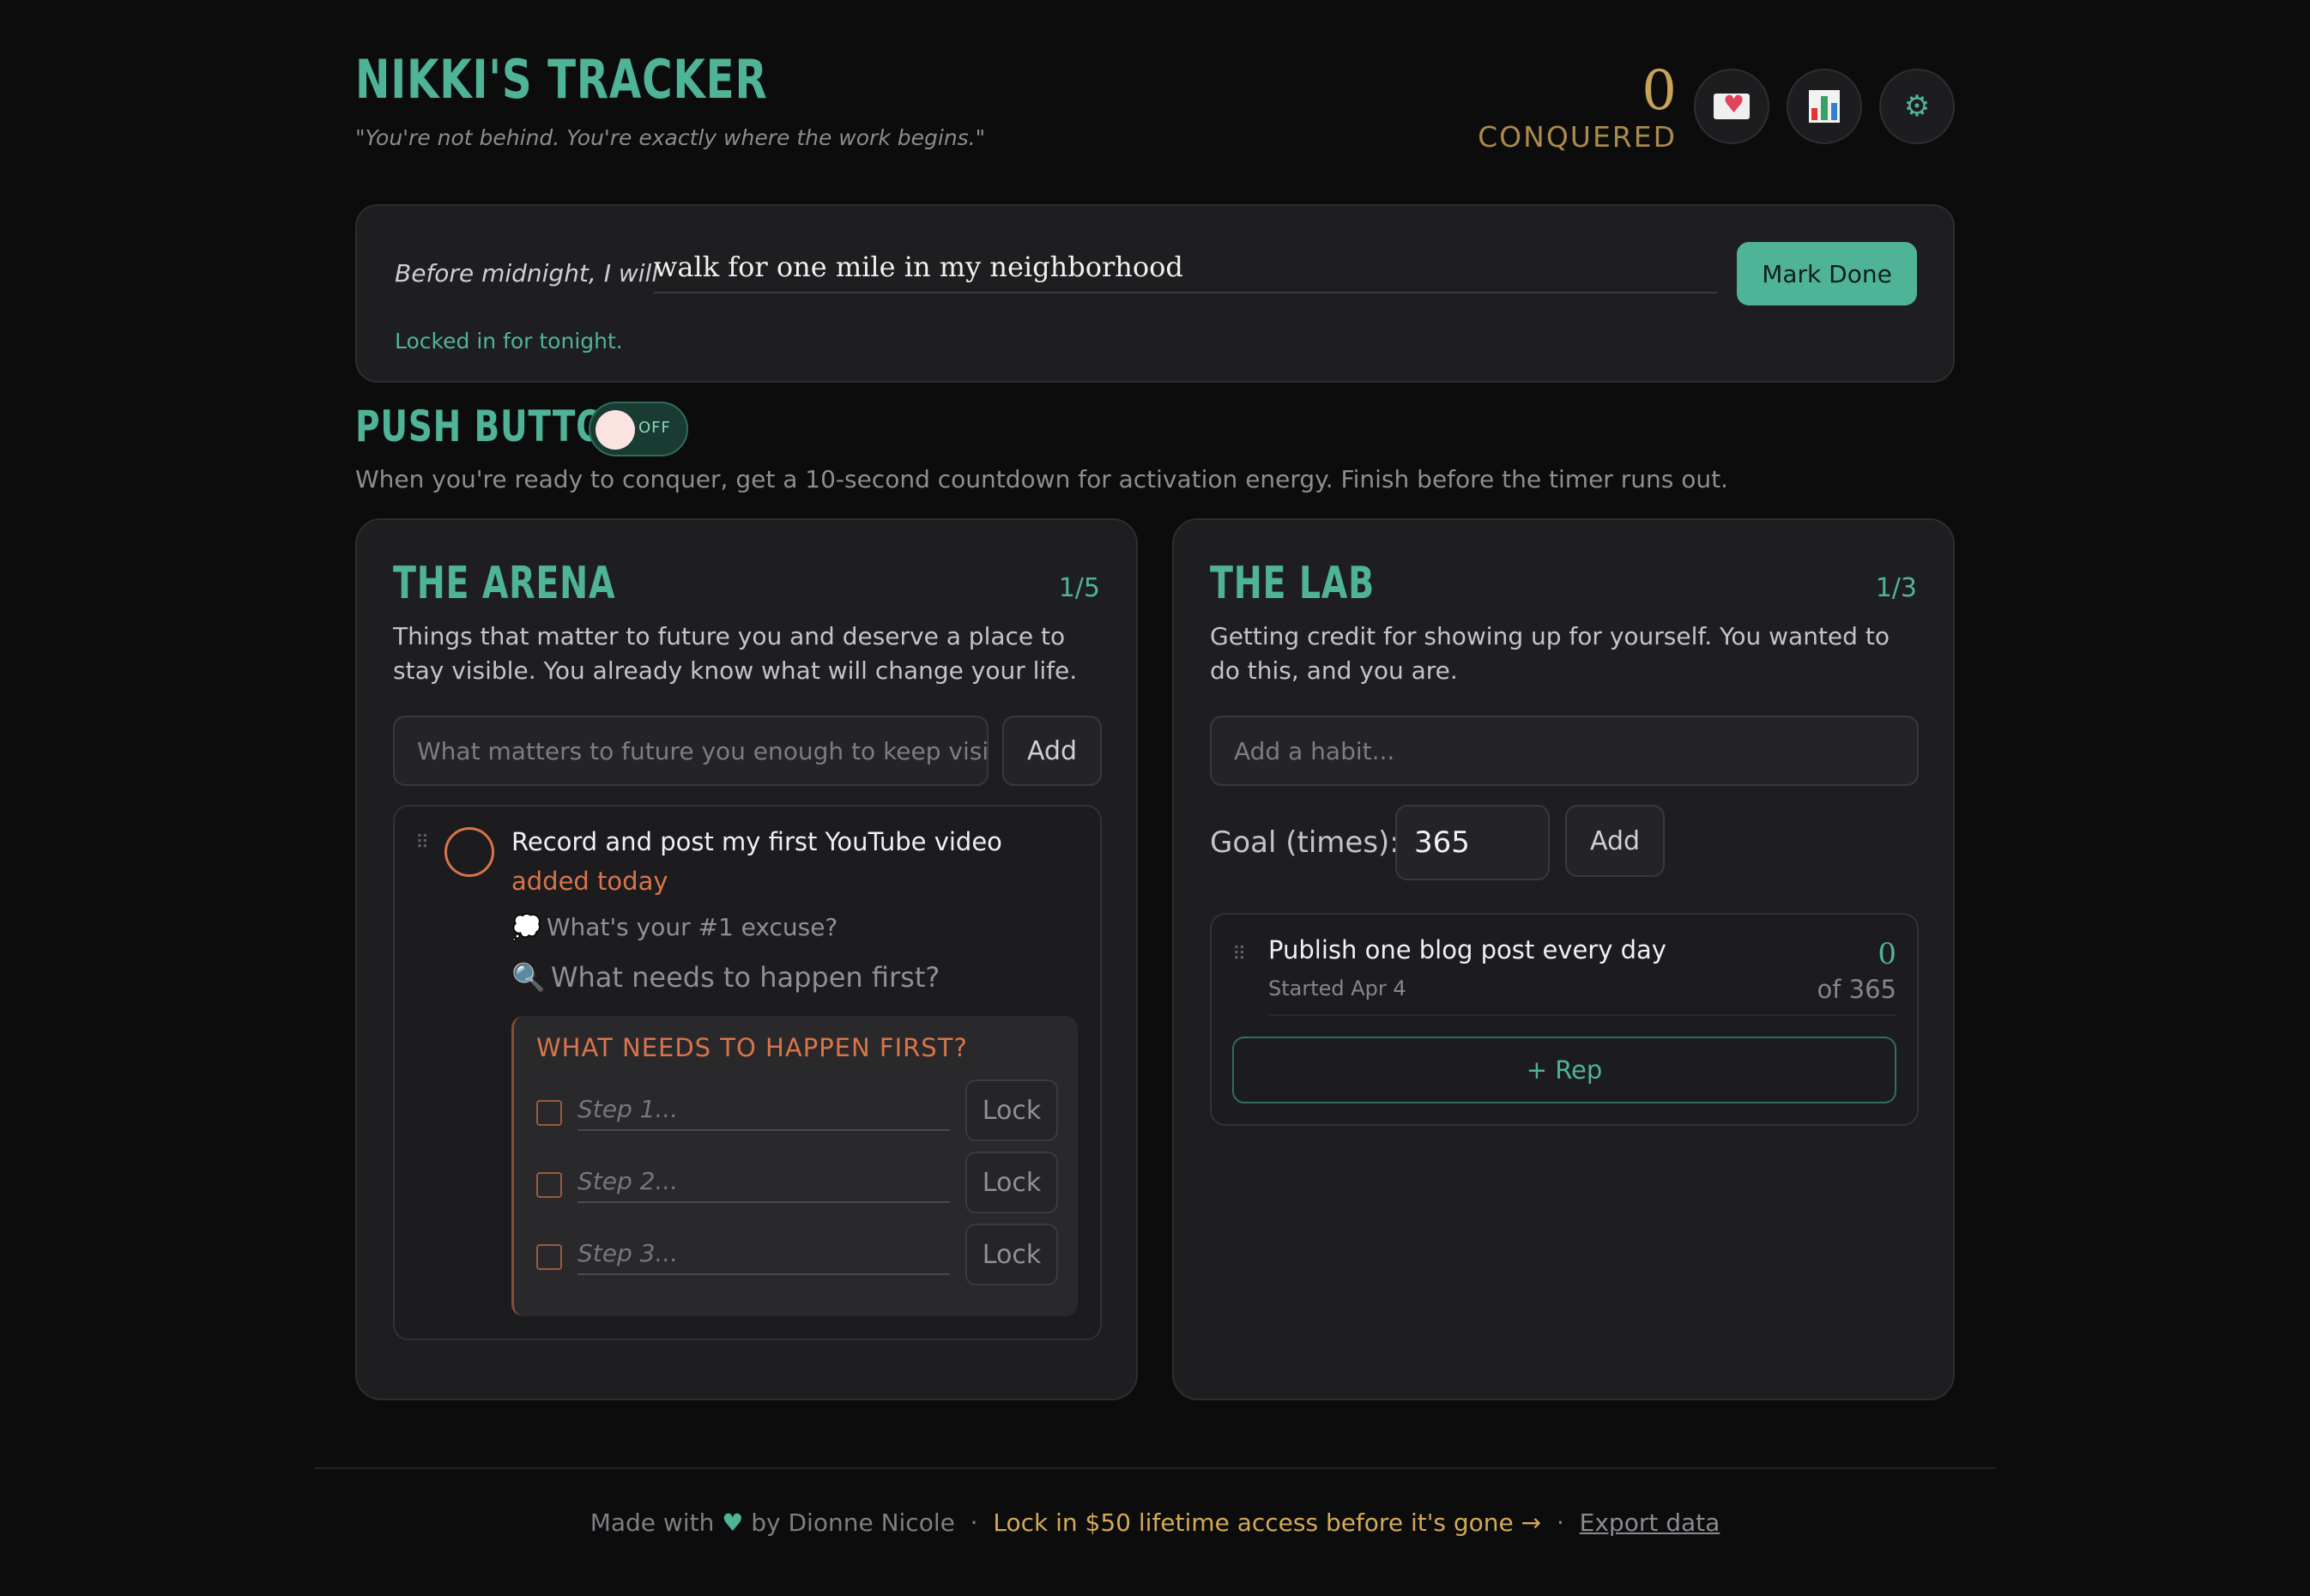 Image resolution: width=2310 pixels, height=1596 pixels. I want to click on stats-button, so click(1824, 106).